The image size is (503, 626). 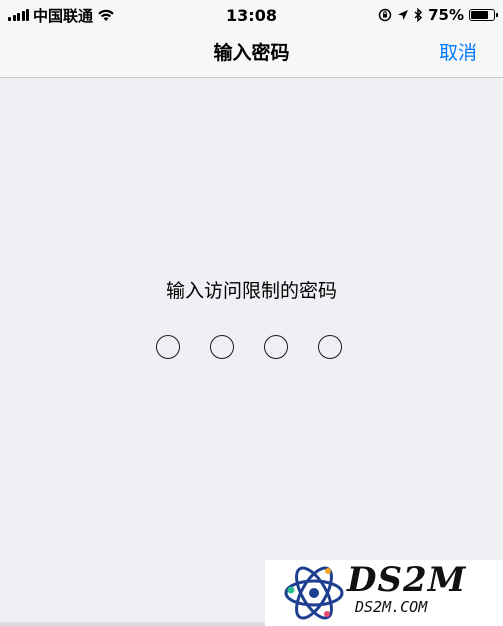 I want to click on watermark: DS2M DS2M.COM, so click(x=384, y=593).